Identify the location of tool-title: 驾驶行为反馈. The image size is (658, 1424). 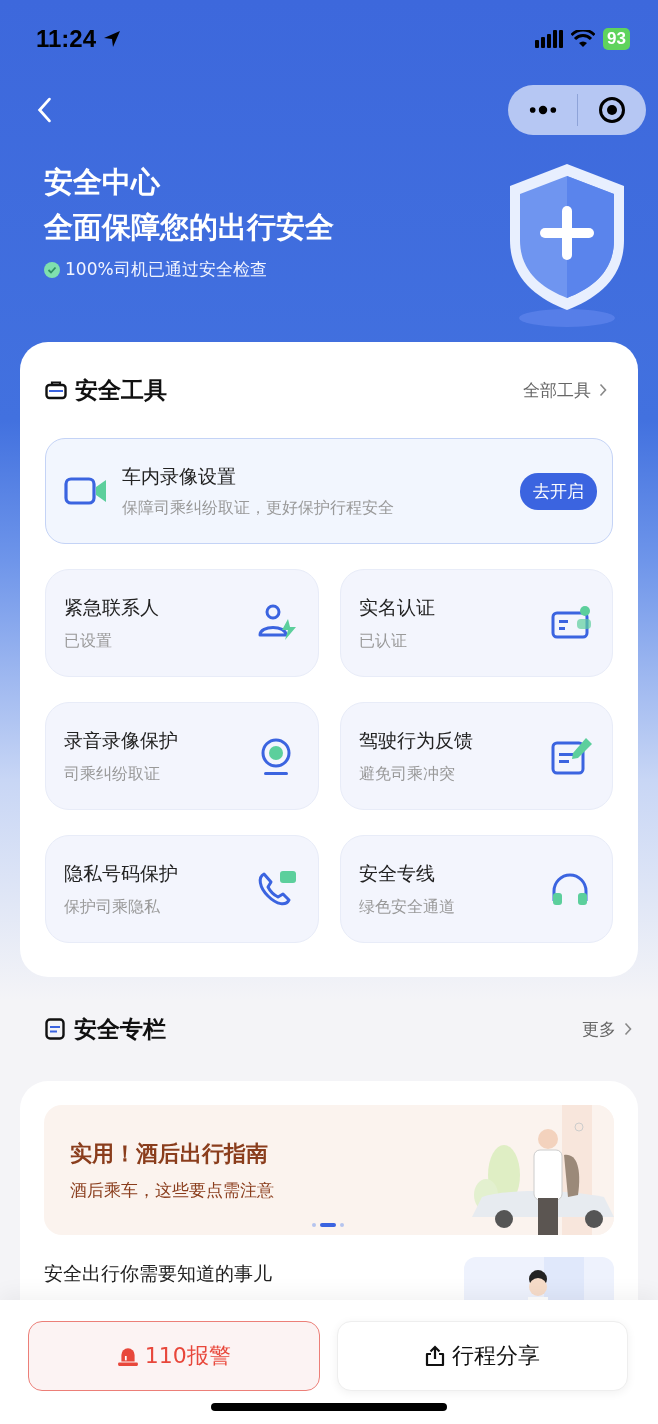
(416, 740).